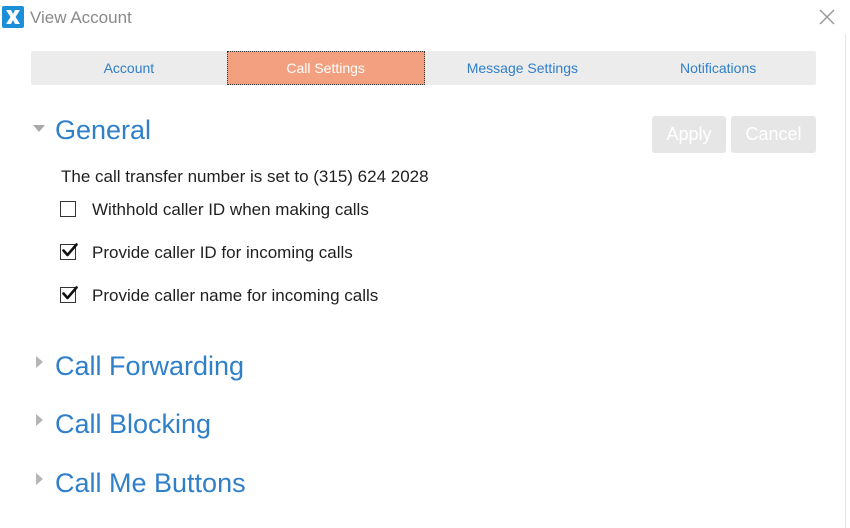 This screenshot has width=850, height=528. I want to click on option-label: Provide caller name for incoming calls, so click(235, 296).